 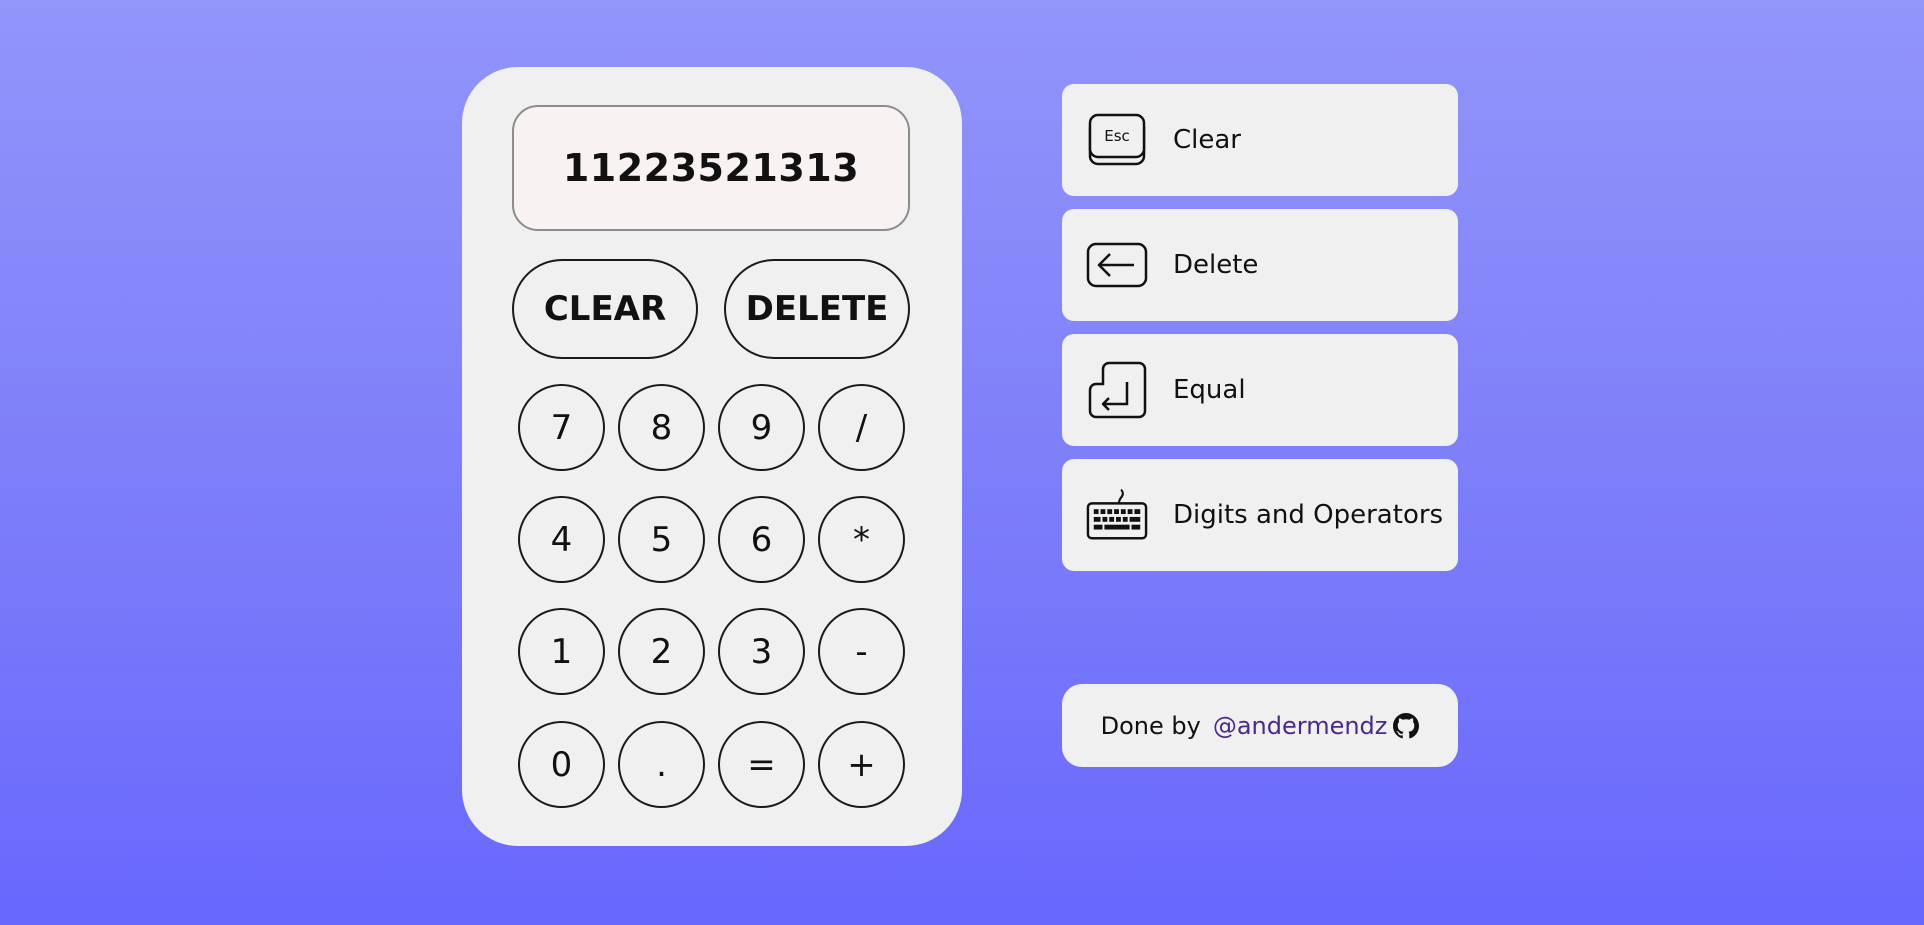 What do you see at coordinates (1260, 140) in the screenshot?
I see `shortcut-clear-card: Esc Clear` at bounding box center [1260, 140].